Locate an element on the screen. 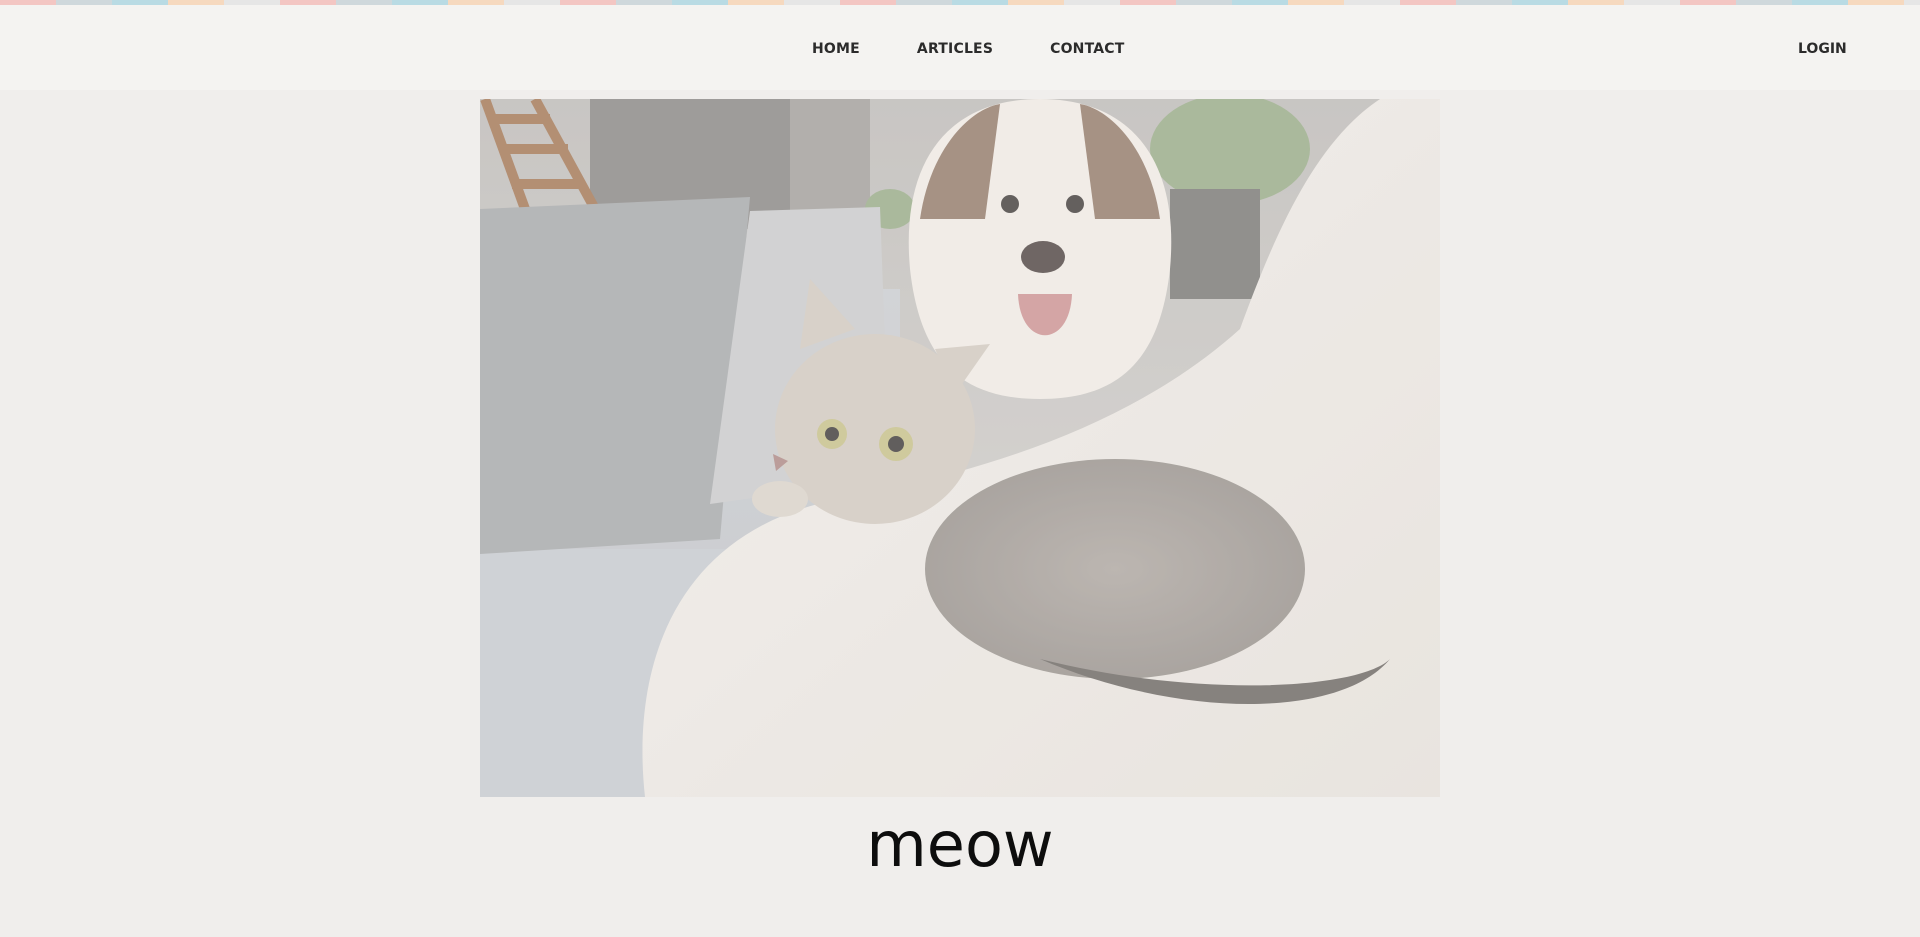 This screenshot has width=1920, height=937. login-link: LOGIN is located at coordinates (1822, 49).